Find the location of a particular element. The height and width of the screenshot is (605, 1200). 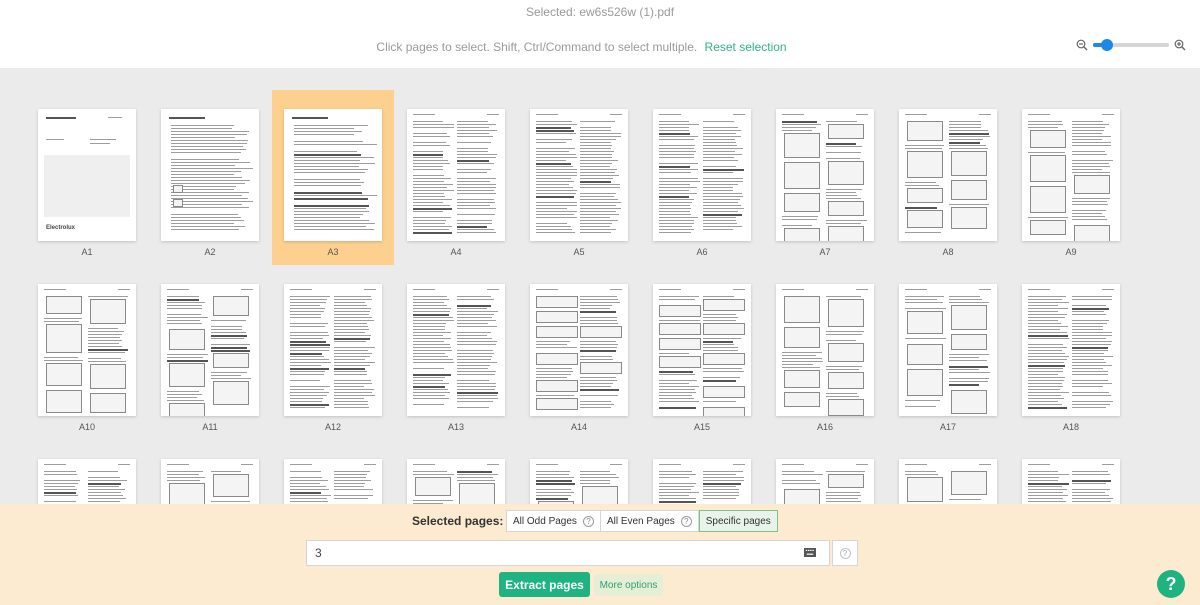

brand-logo: Electrolux is located at coordinates (61, 228).